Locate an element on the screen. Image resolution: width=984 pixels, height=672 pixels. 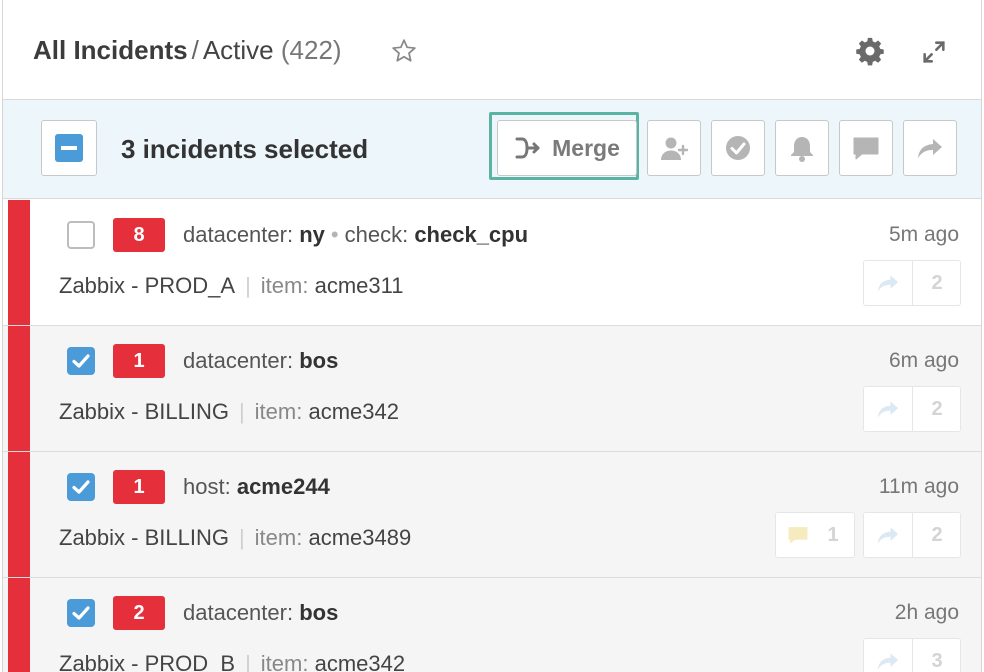
incident-source-line: Zabbix - BILLING | item: acme342 is located at coordinates (229, 411).